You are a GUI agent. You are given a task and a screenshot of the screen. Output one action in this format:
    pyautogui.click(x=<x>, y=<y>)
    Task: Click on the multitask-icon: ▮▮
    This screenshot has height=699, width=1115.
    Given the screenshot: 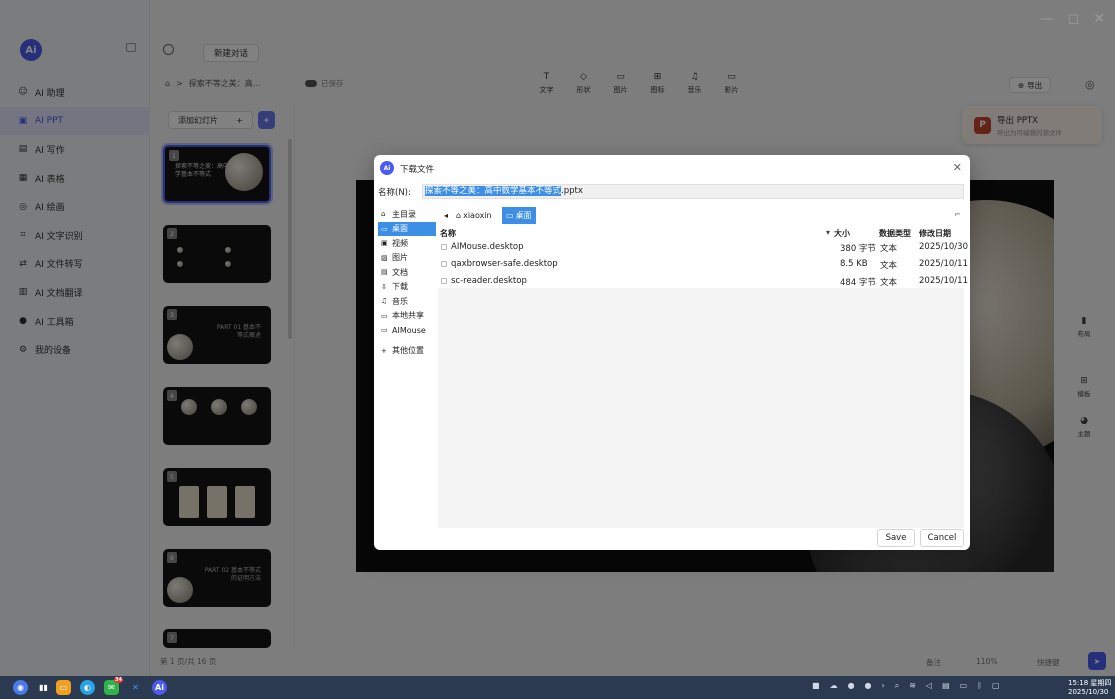 What is the action you would take?
    pyautogui.click(x=43, y=687)
    